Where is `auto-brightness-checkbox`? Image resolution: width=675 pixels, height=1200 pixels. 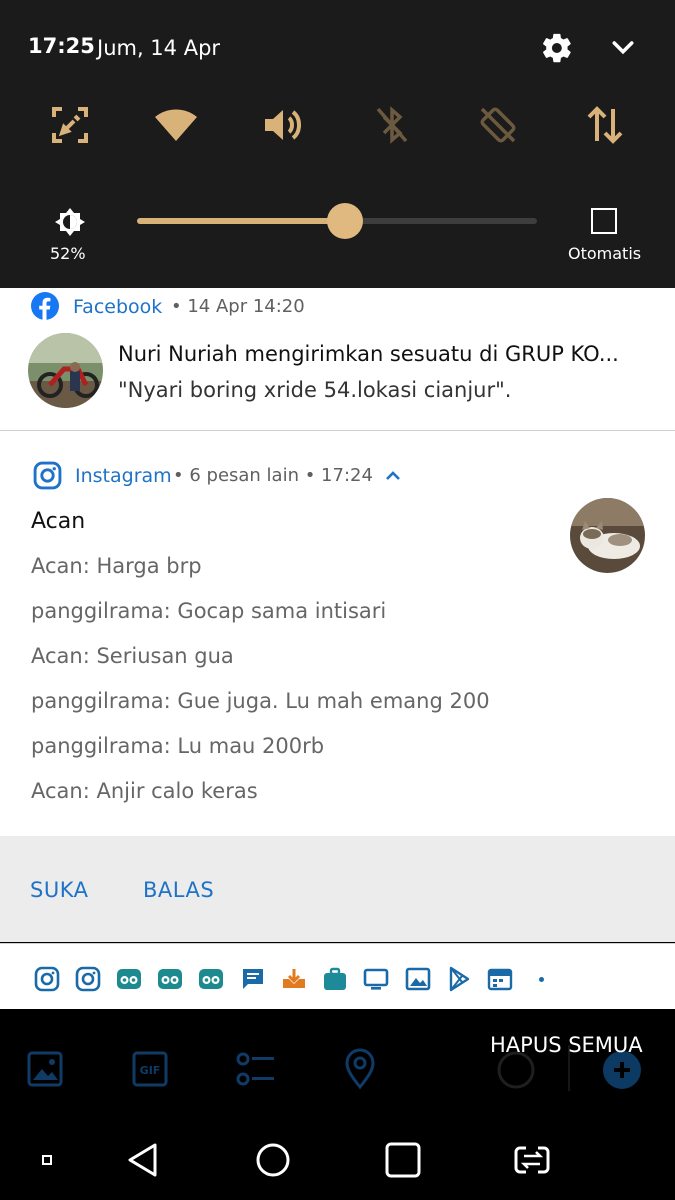
auto-brightness-checkbox is located at coordinates (604, 221).